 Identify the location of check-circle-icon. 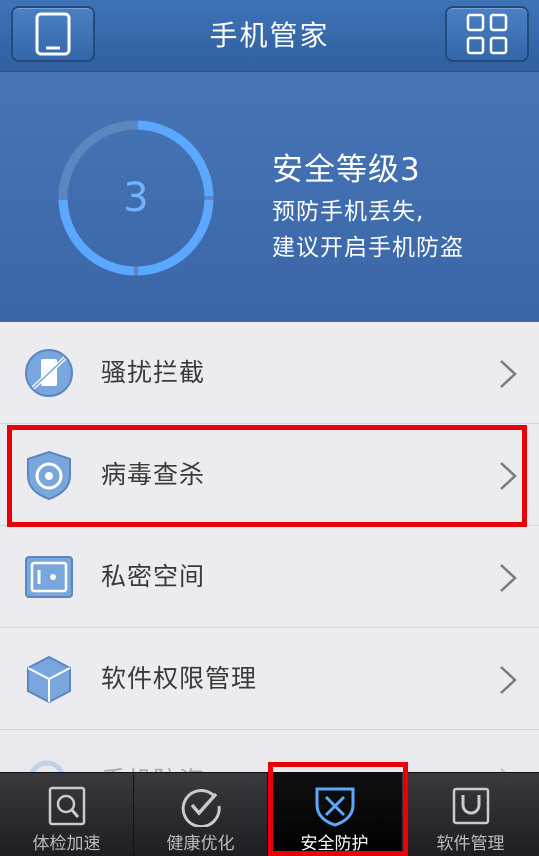
(201, 808).